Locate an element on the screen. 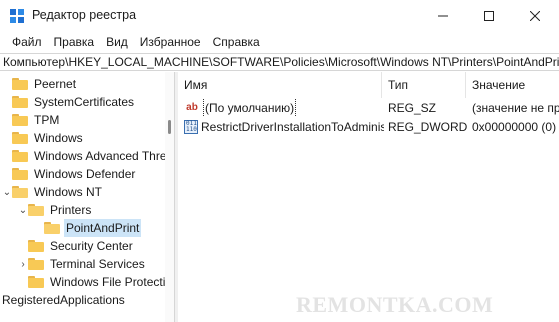 Image resolution: width=559 pixels, height=322 pixels. column-header-value: Значение is located at coordinates (512, 85).